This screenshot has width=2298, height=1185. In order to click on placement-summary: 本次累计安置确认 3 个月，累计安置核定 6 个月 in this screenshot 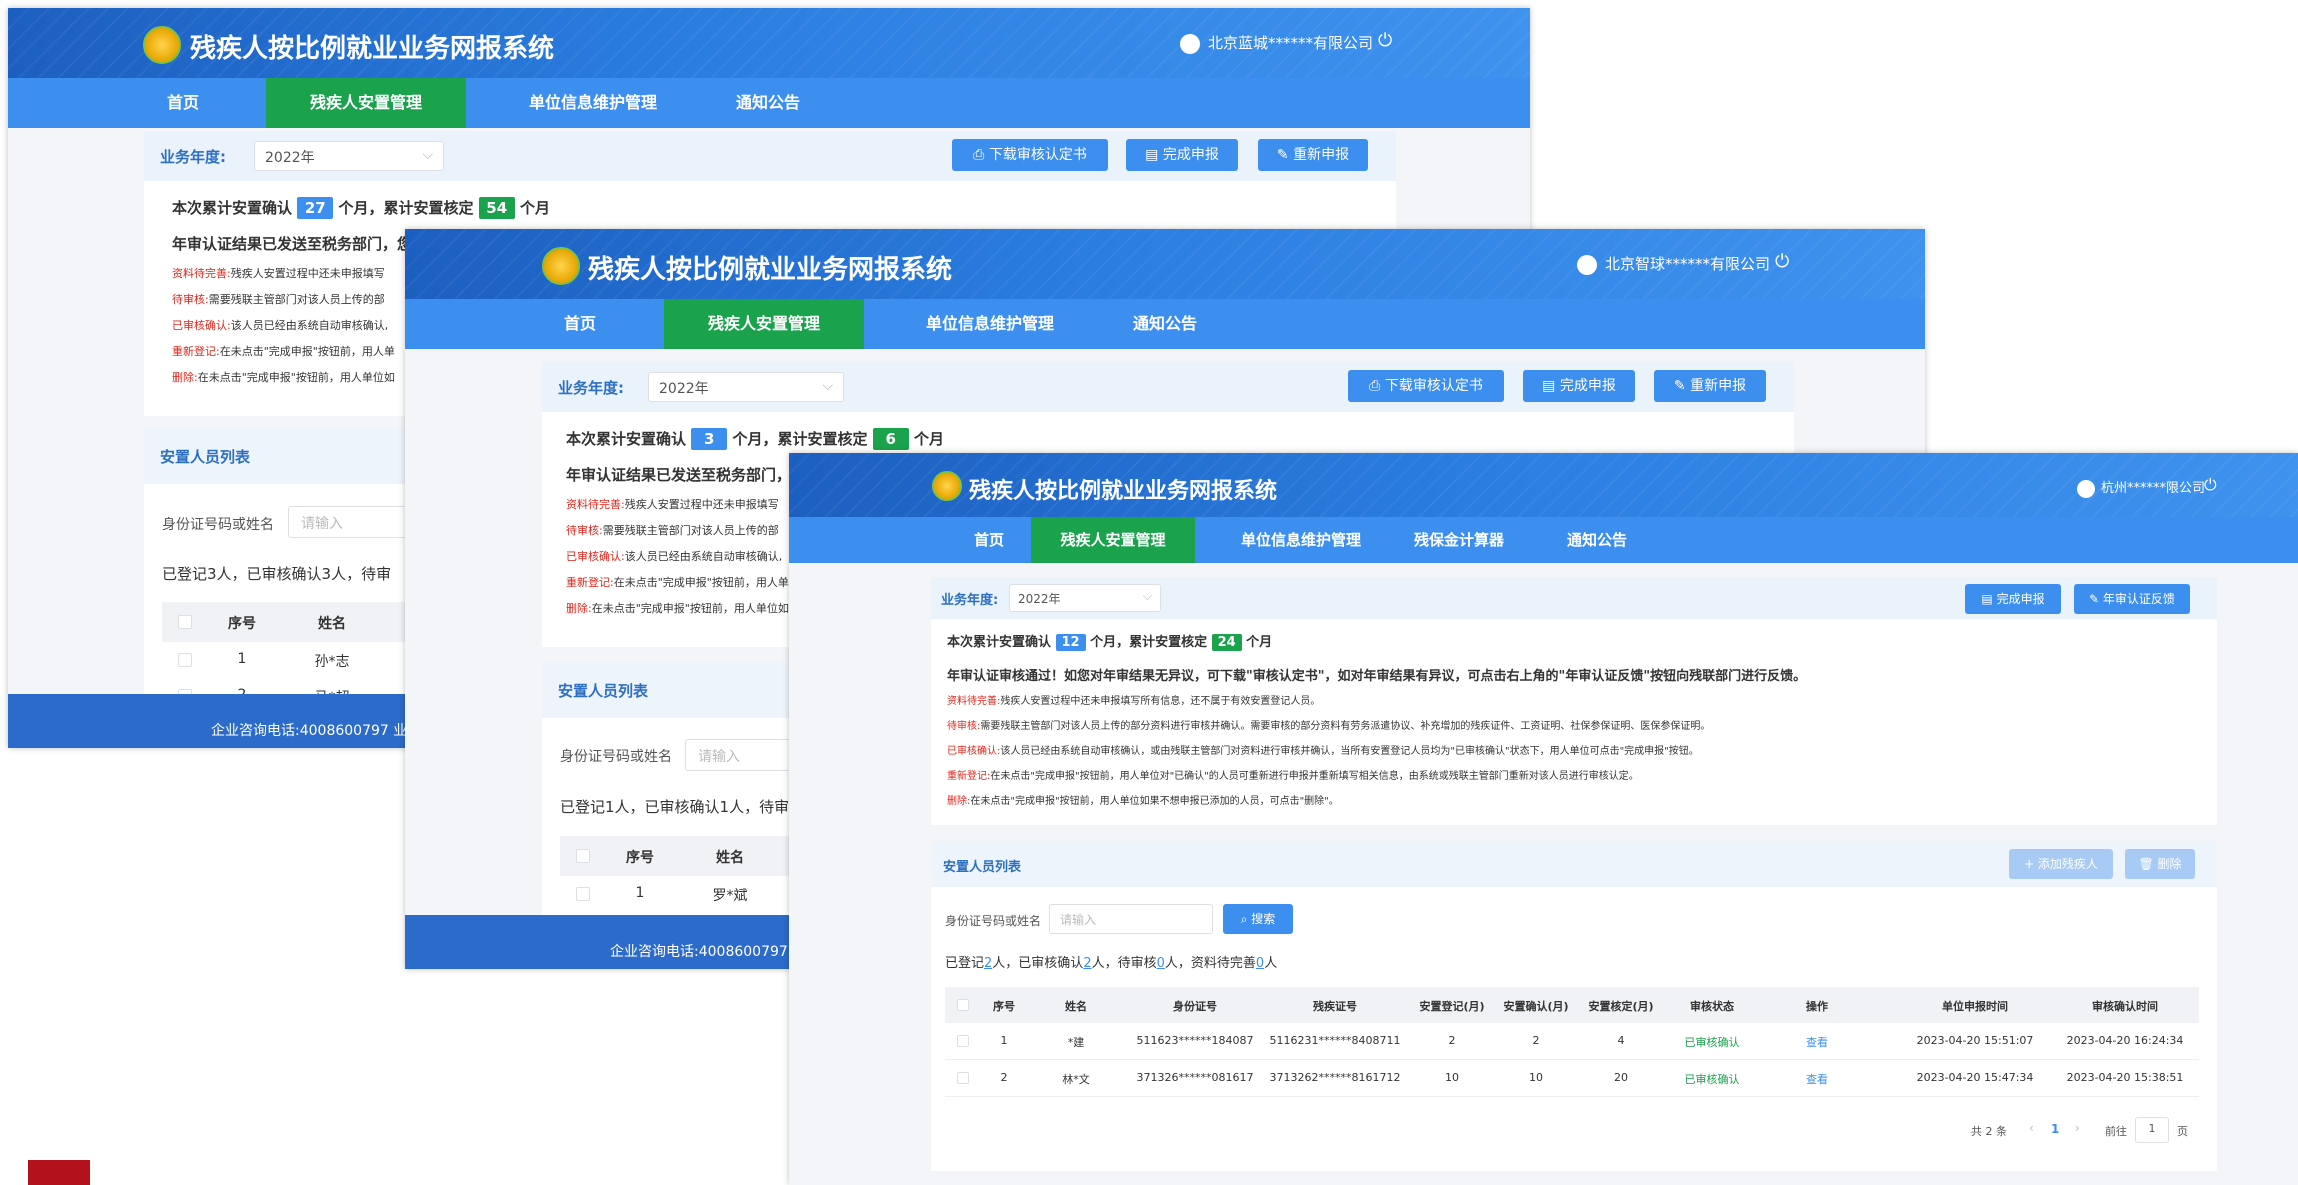, I will do `click(755, 439)`.